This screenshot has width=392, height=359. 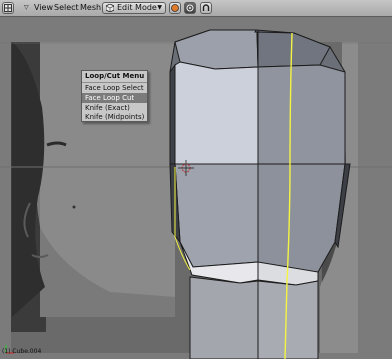 I want to click on menu-item-face-loop-cut: Face Loop Cut, so click(x=114, y=98).